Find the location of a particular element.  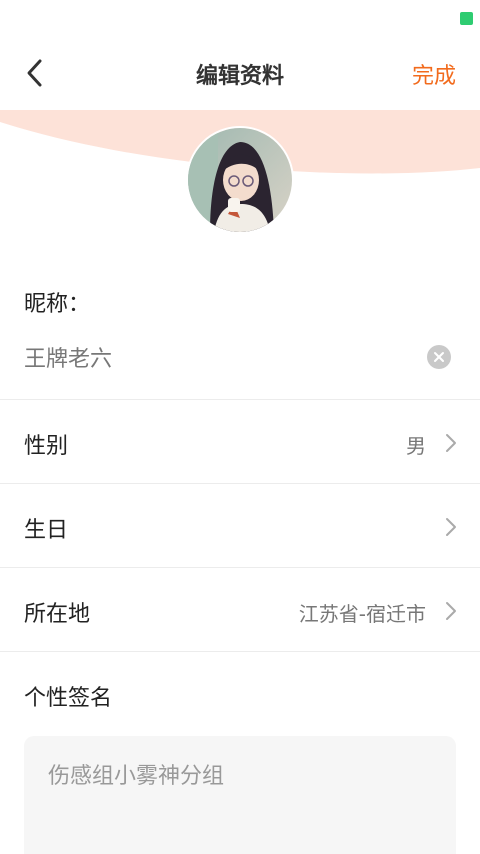

avatar-image is located at coordinates (240, 180).